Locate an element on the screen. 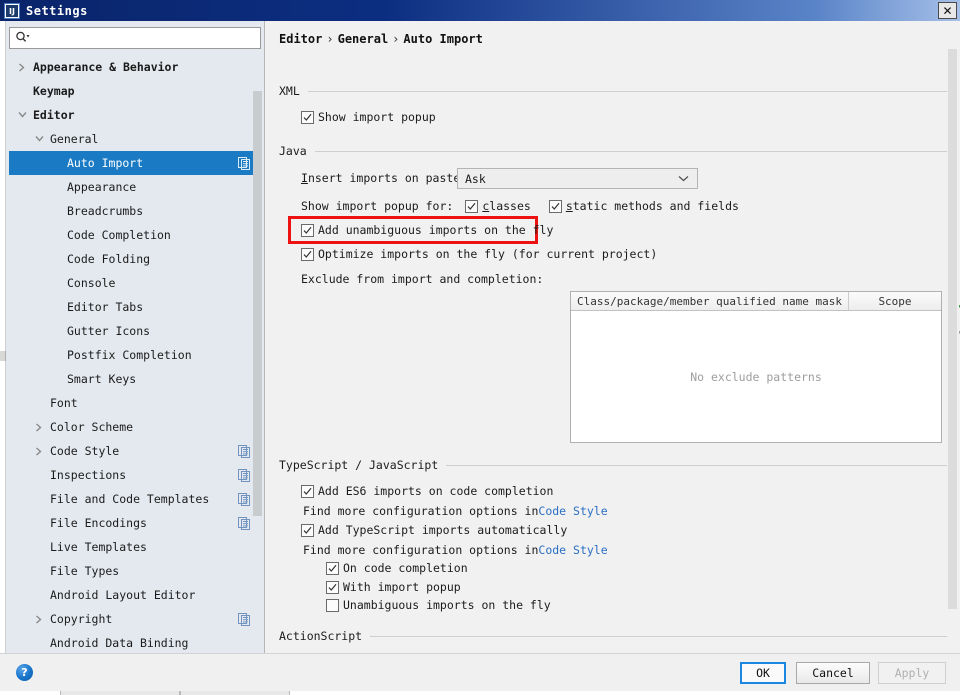 This screenshot has width=960, height=695. label-with-import-popup: With import popup is located at coordinates (402, 587).